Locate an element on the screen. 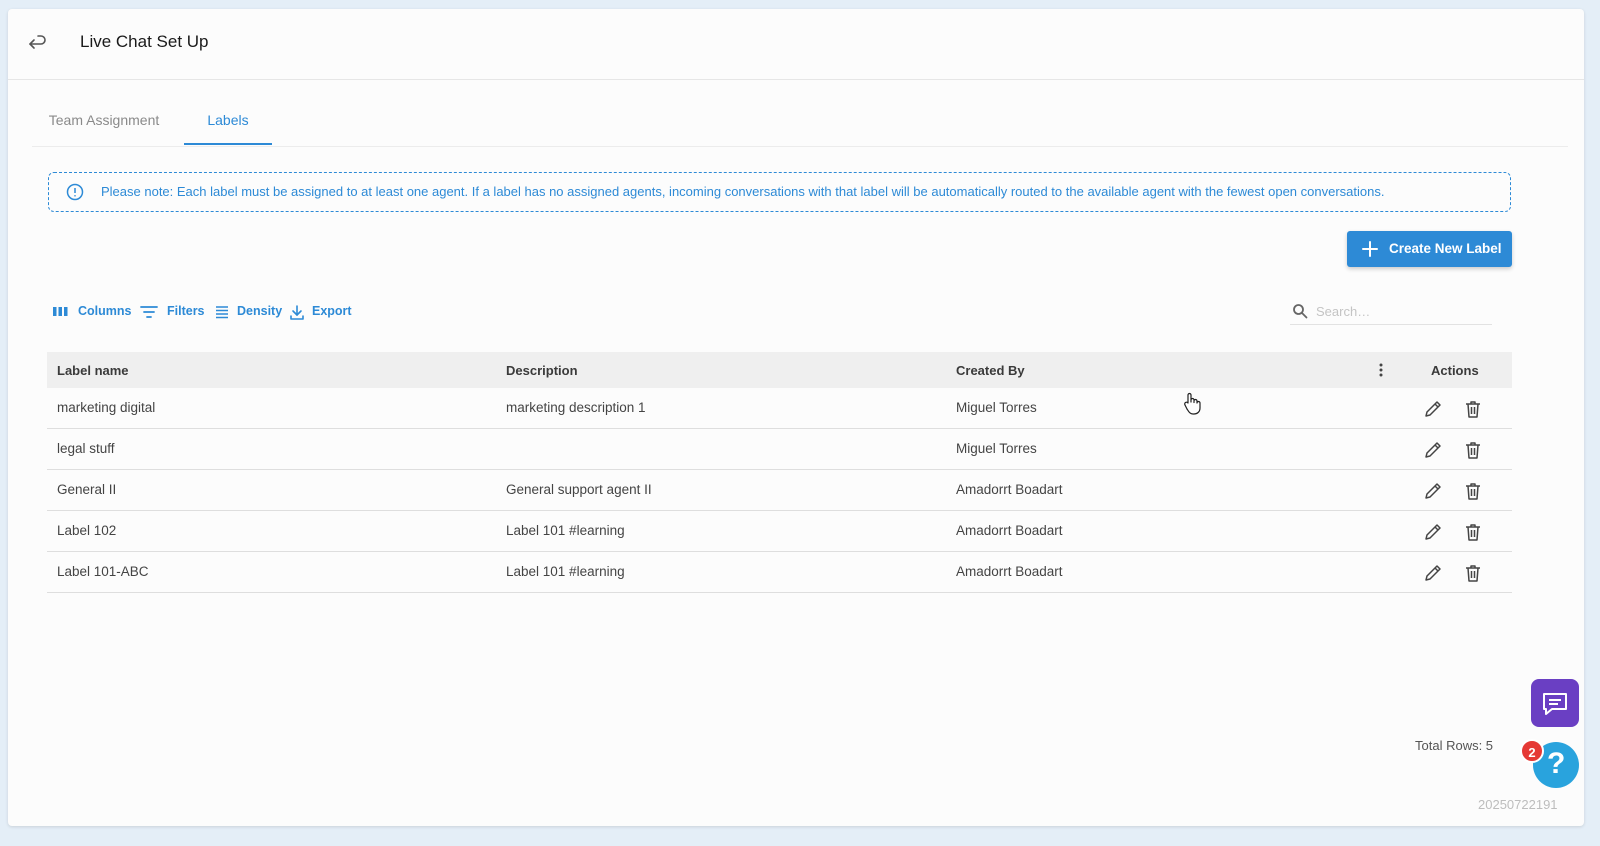 The height and width of the screenshot is (846, 1600). page-header: Live Chat Set Up is located at coordinates (796, 44).